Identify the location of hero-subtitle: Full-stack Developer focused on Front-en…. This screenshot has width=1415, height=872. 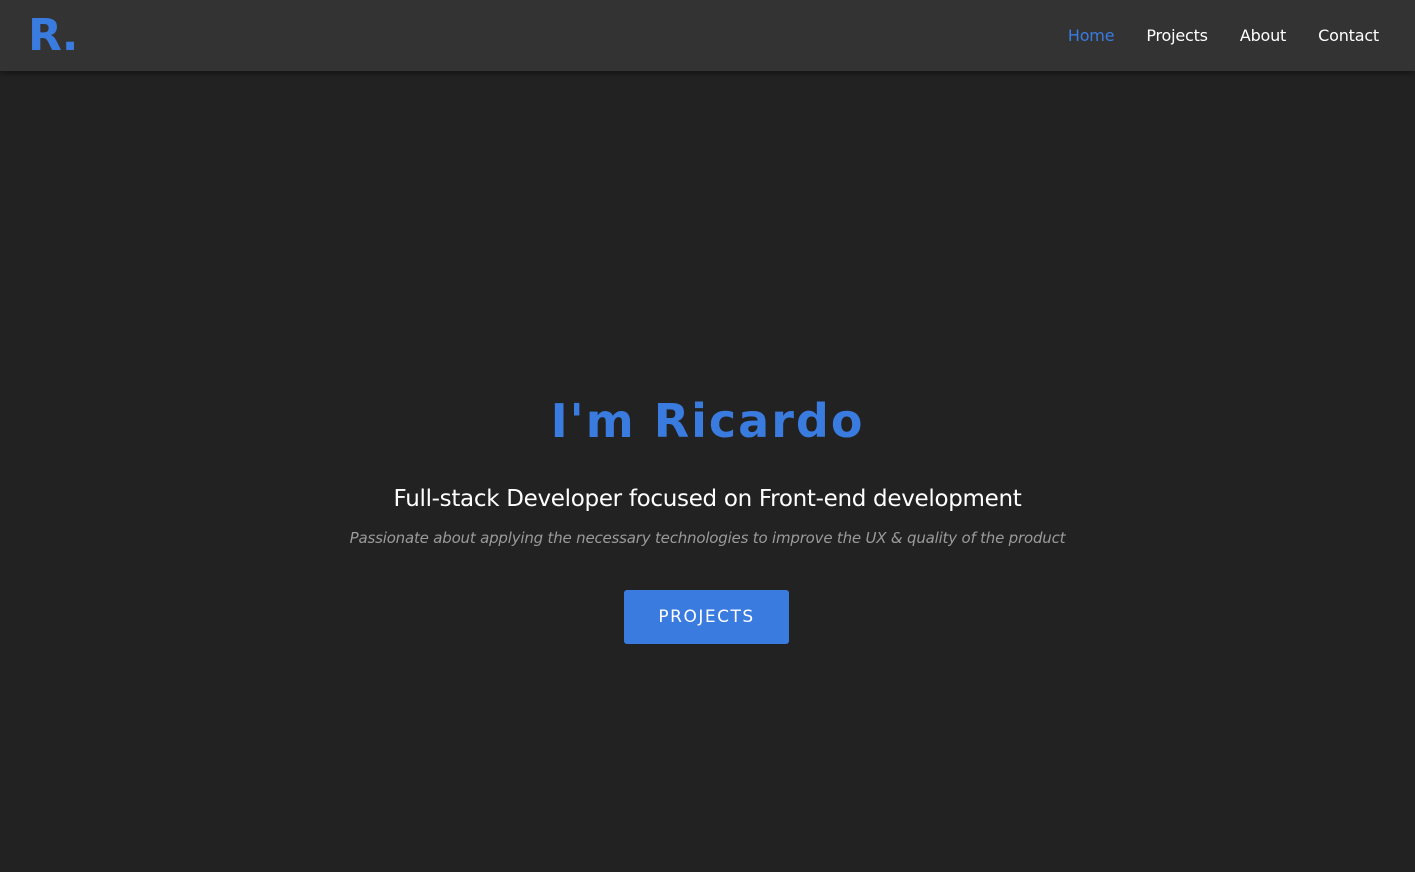
(707, 499).